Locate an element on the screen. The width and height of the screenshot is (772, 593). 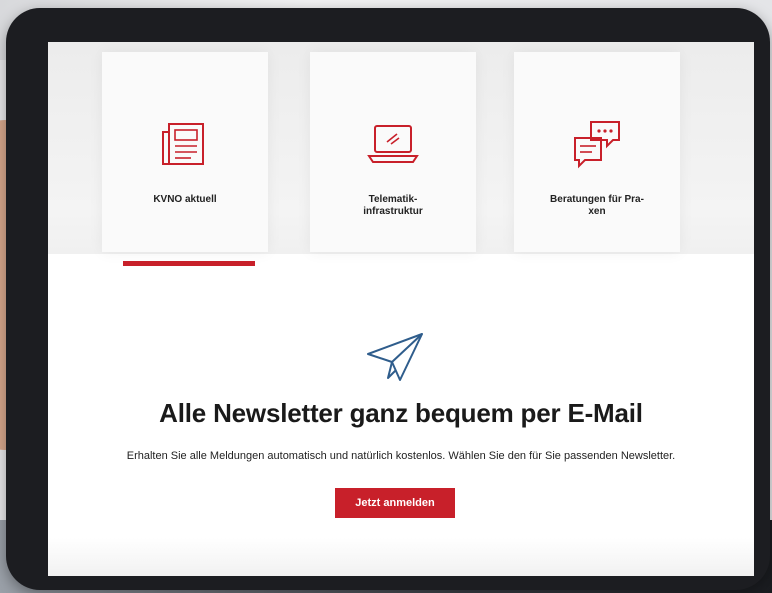
tile-label: Telematik- infrastruktur is located at coordinates (393, 205).